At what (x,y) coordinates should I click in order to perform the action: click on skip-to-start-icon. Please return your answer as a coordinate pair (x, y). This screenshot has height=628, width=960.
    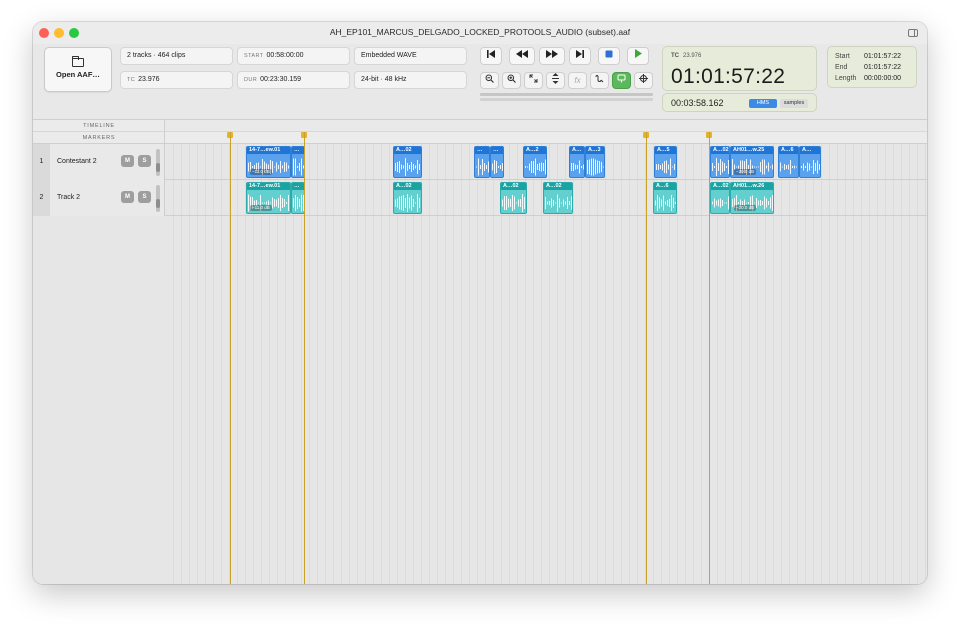
    Looking at the image, I should click on (491, 54).